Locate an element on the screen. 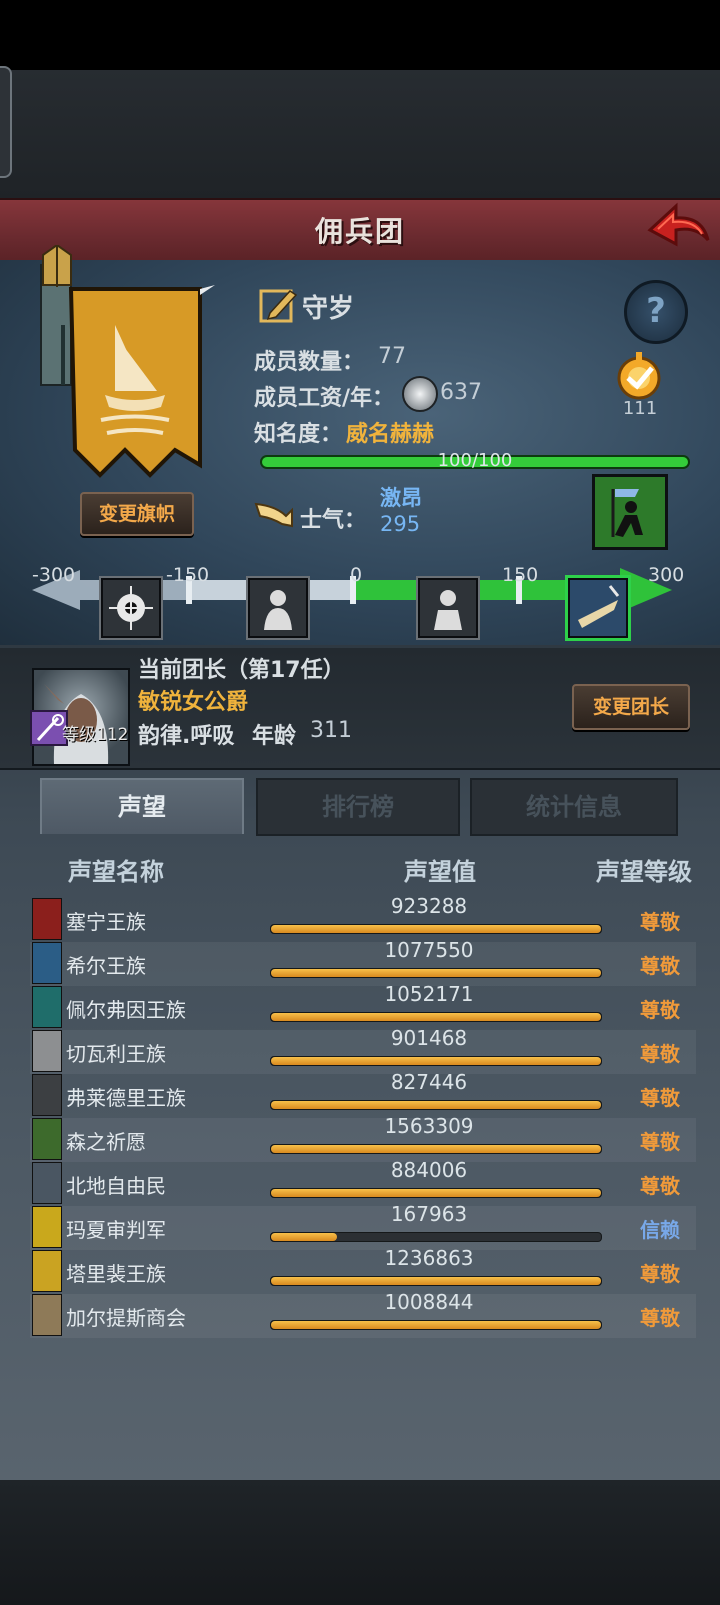  bottom-backdrop is located at coordinates (360, 1542).